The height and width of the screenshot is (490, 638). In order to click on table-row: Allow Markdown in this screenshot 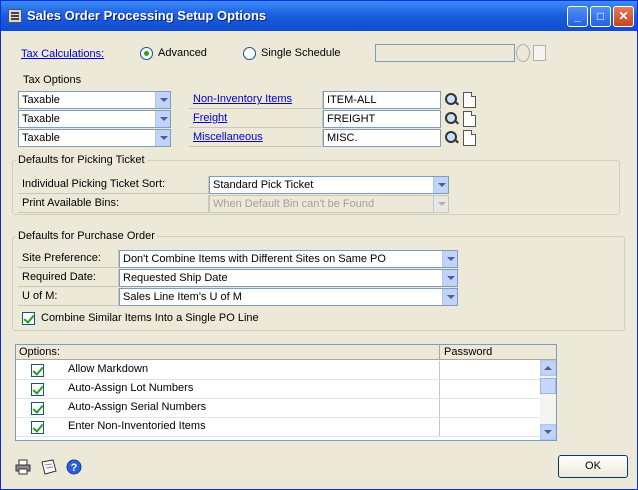, I will do `click(278, 370)`.